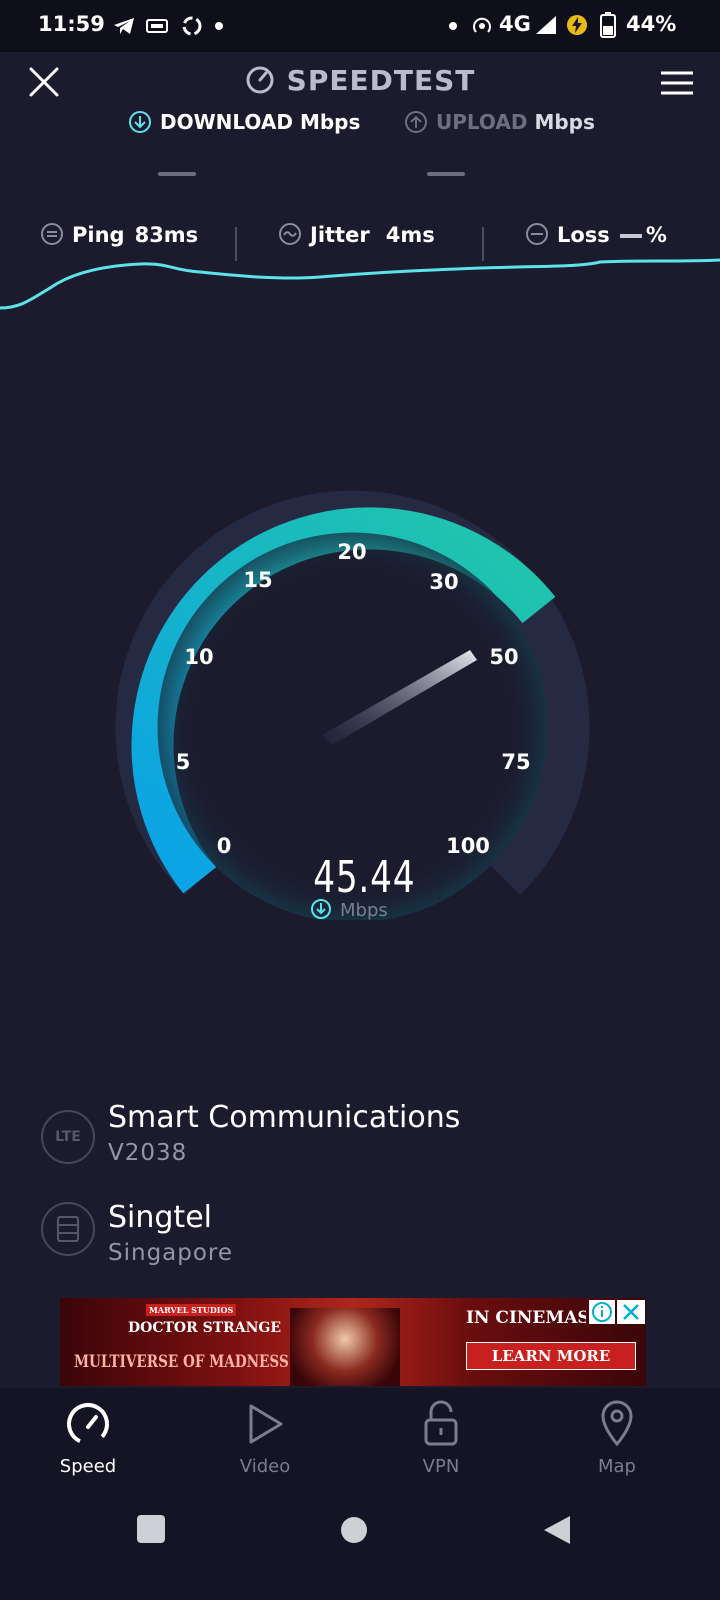 The height and width of the screenshot is (1600, 720). What do you see at coordinates (290, 234) in the screenshot?
I see `jitter-icon` at bounding box center [290, 234].